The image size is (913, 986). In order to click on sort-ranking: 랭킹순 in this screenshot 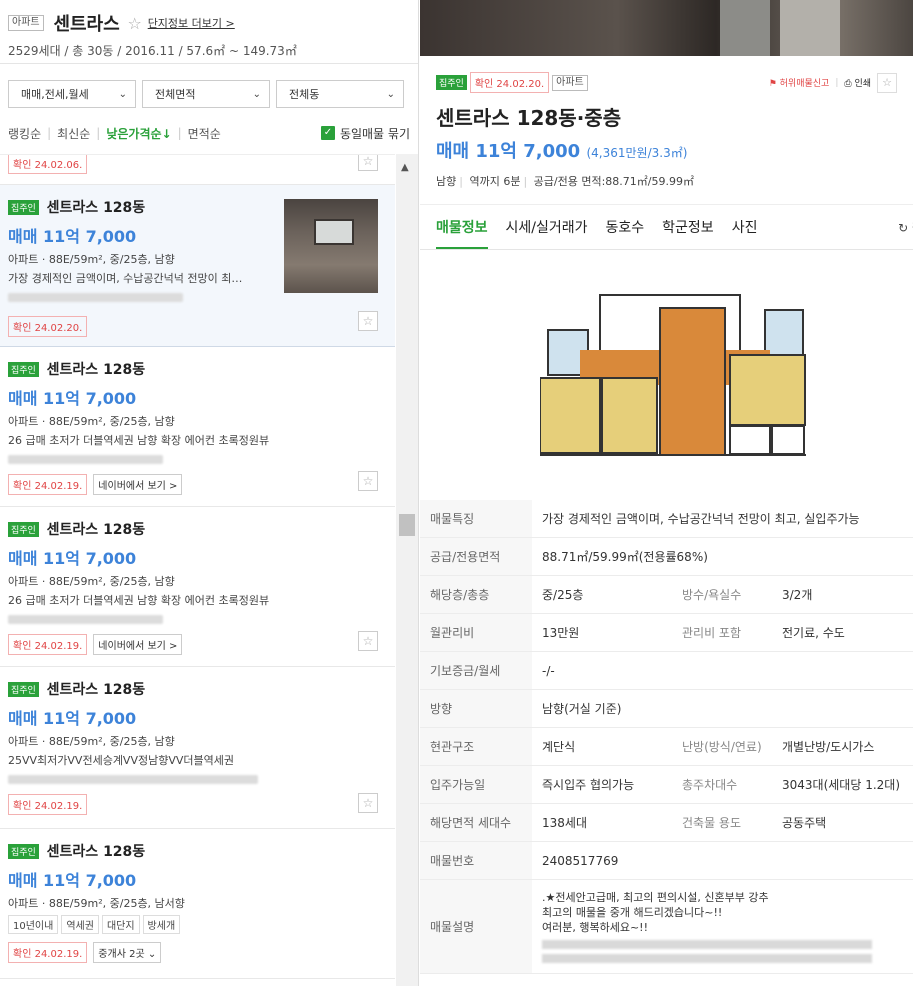, I will do `click(24, 133)`.